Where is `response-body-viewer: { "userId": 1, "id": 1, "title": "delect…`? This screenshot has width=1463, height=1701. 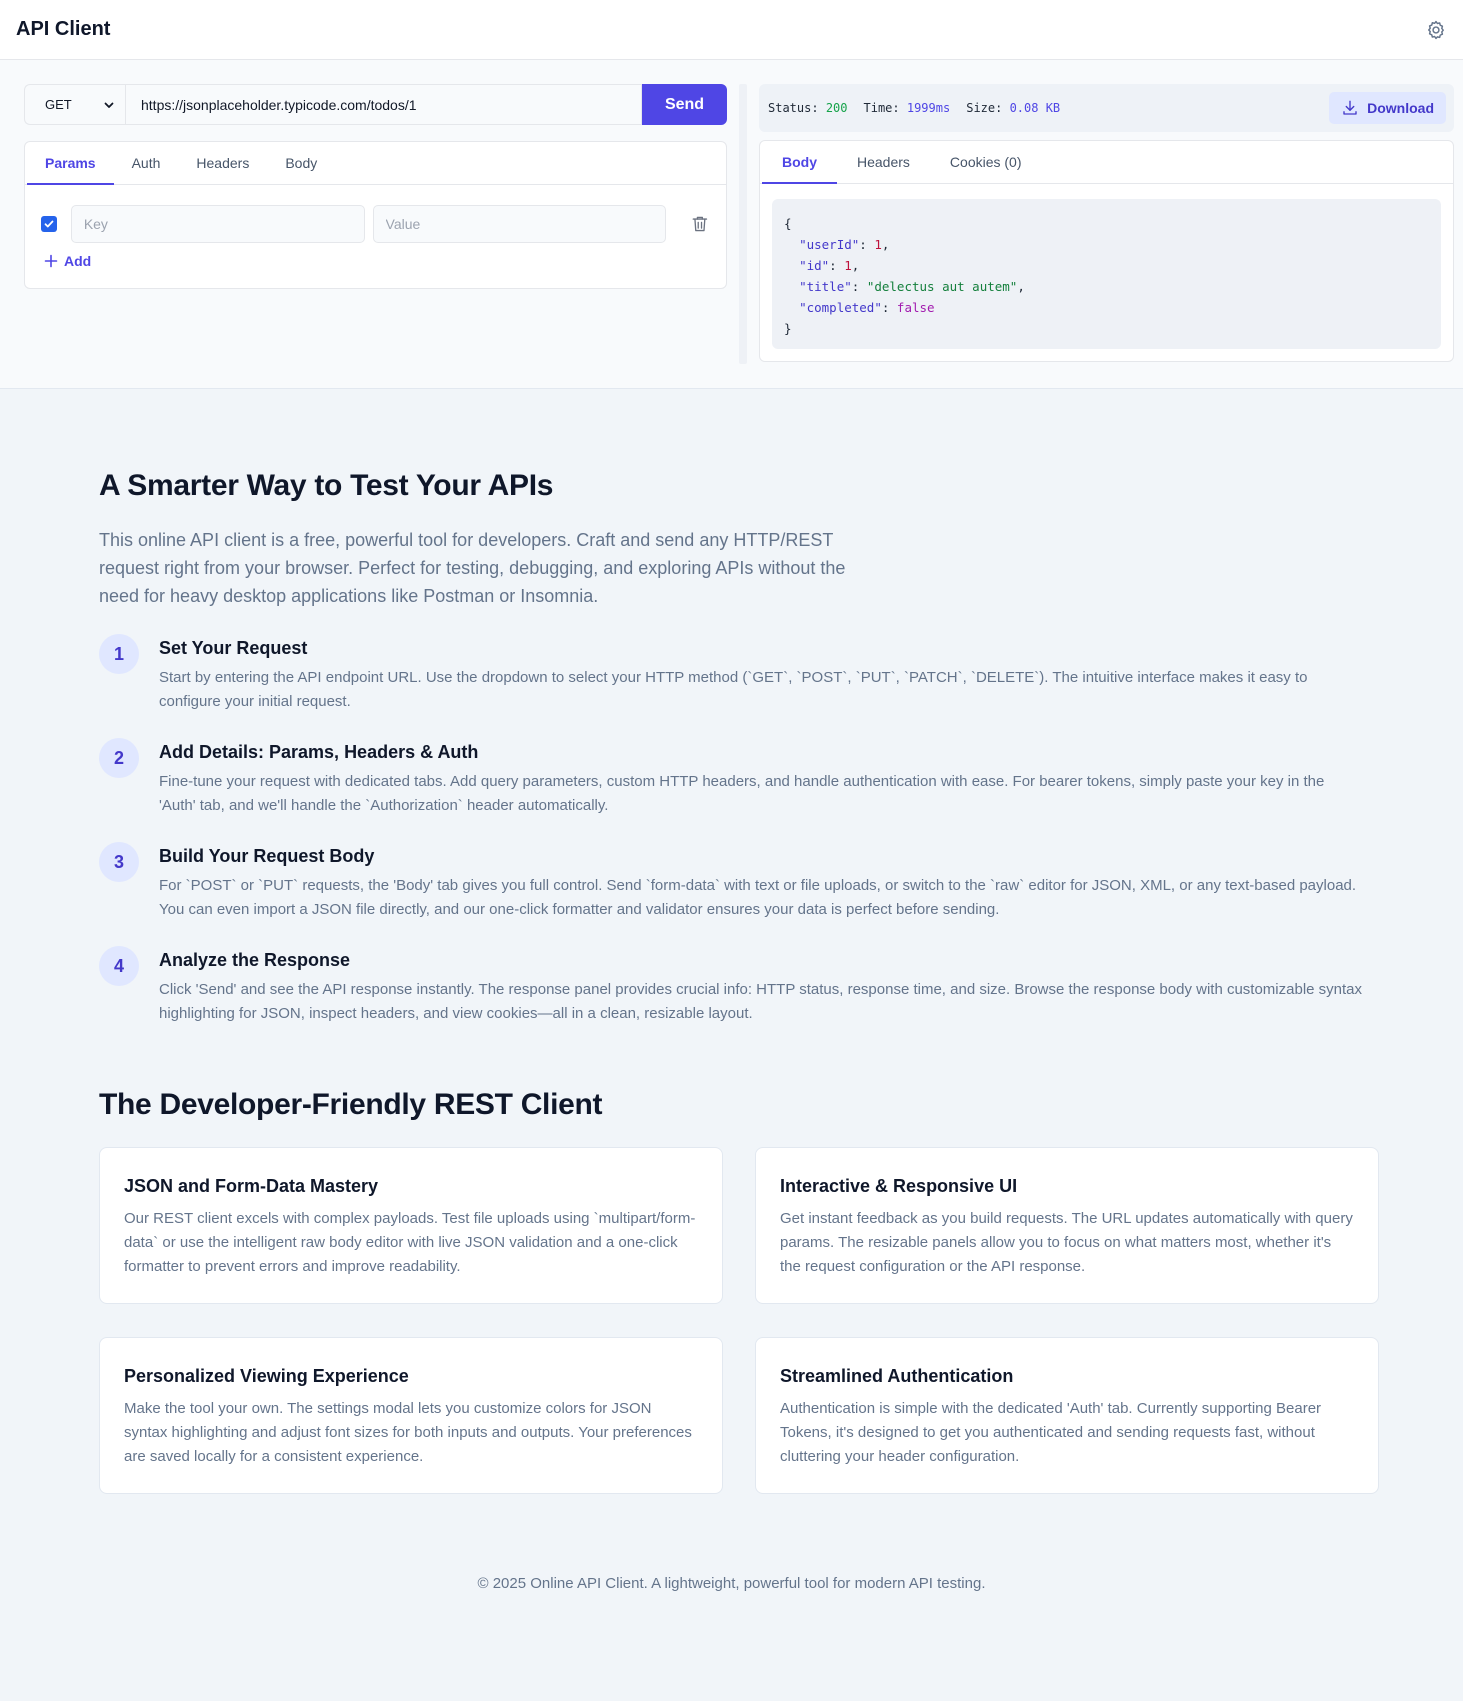 response-body-viewer: { "userId": 1, "id": 1, "title": "delect… is located at coordinates (1106, 274).